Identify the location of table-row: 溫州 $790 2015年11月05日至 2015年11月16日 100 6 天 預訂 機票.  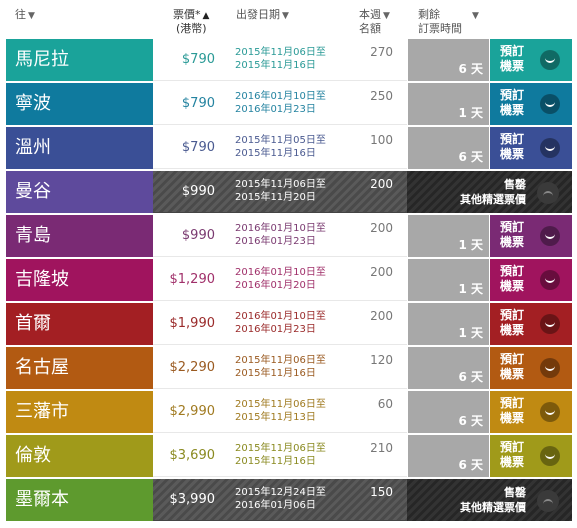
(289, 148).